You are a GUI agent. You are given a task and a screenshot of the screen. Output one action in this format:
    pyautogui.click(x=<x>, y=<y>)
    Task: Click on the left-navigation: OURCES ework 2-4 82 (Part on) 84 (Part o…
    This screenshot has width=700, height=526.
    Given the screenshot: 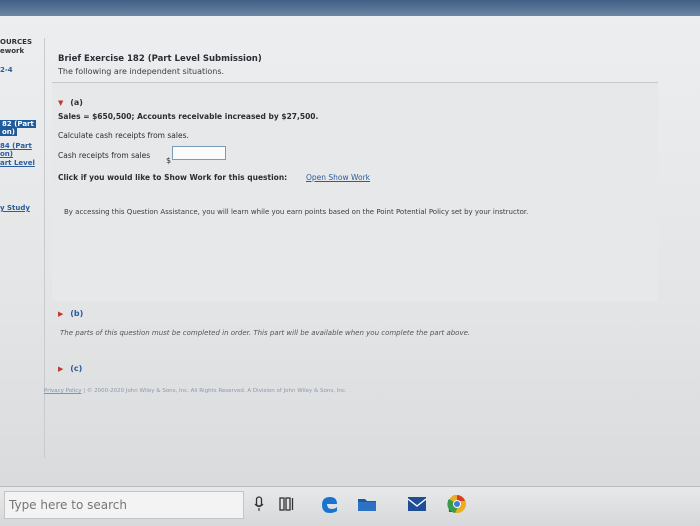 What is the action you would take?
    pyautogui.click(x=22, y=248)
    